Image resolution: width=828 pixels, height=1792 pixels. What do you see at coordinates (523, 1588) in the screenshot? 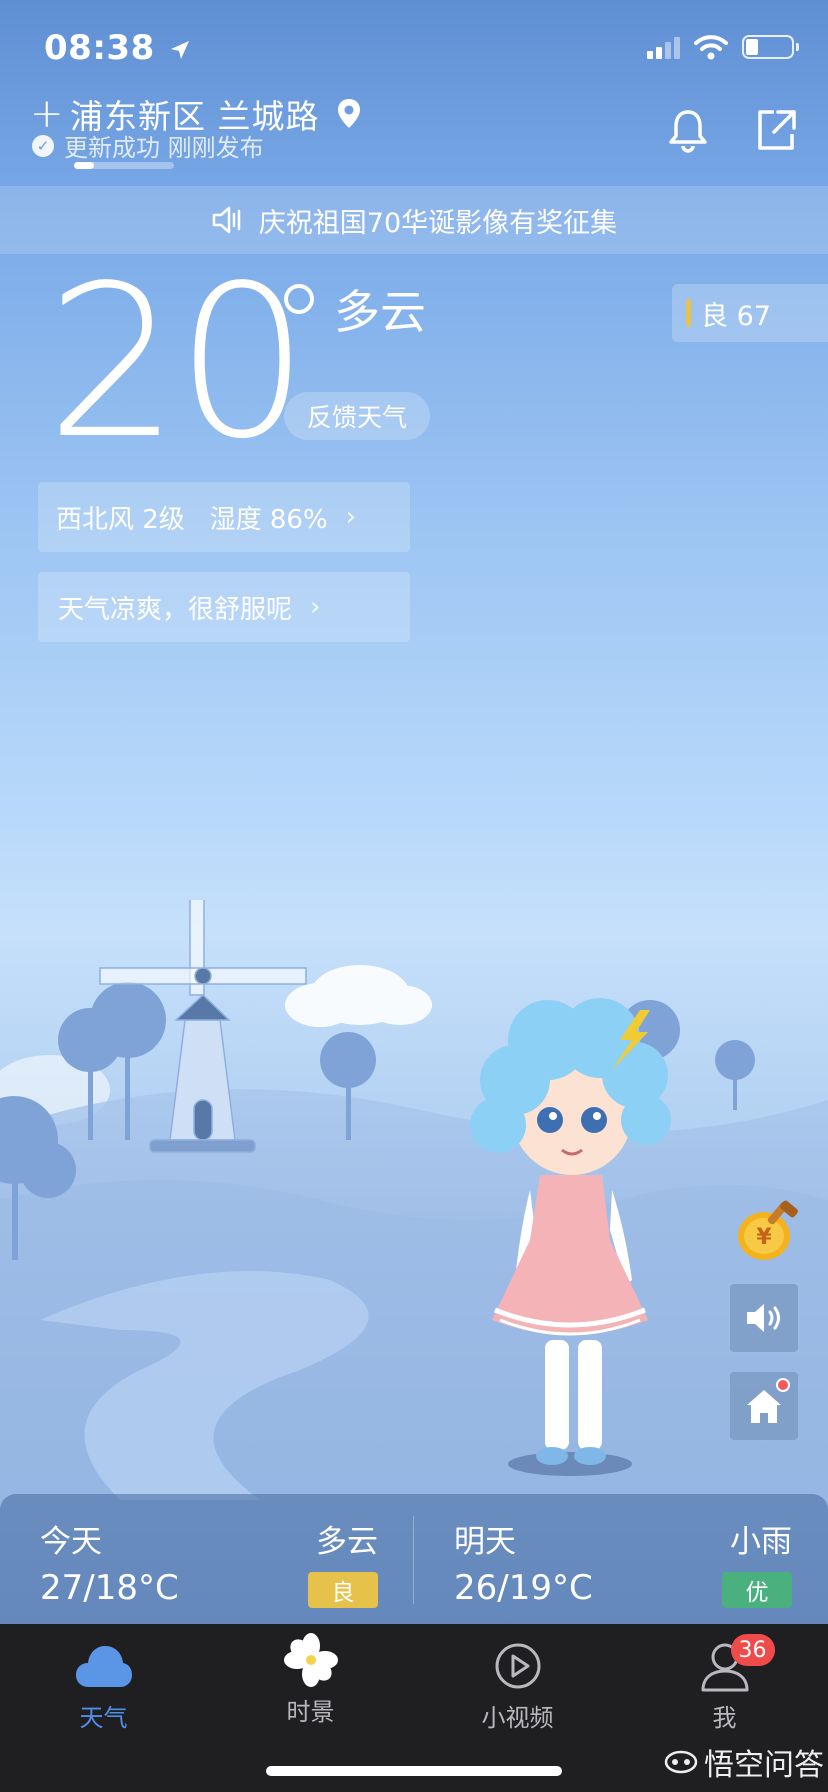
I see `forecast-temp: 26/19°C` at bounding box center [523, 1588].